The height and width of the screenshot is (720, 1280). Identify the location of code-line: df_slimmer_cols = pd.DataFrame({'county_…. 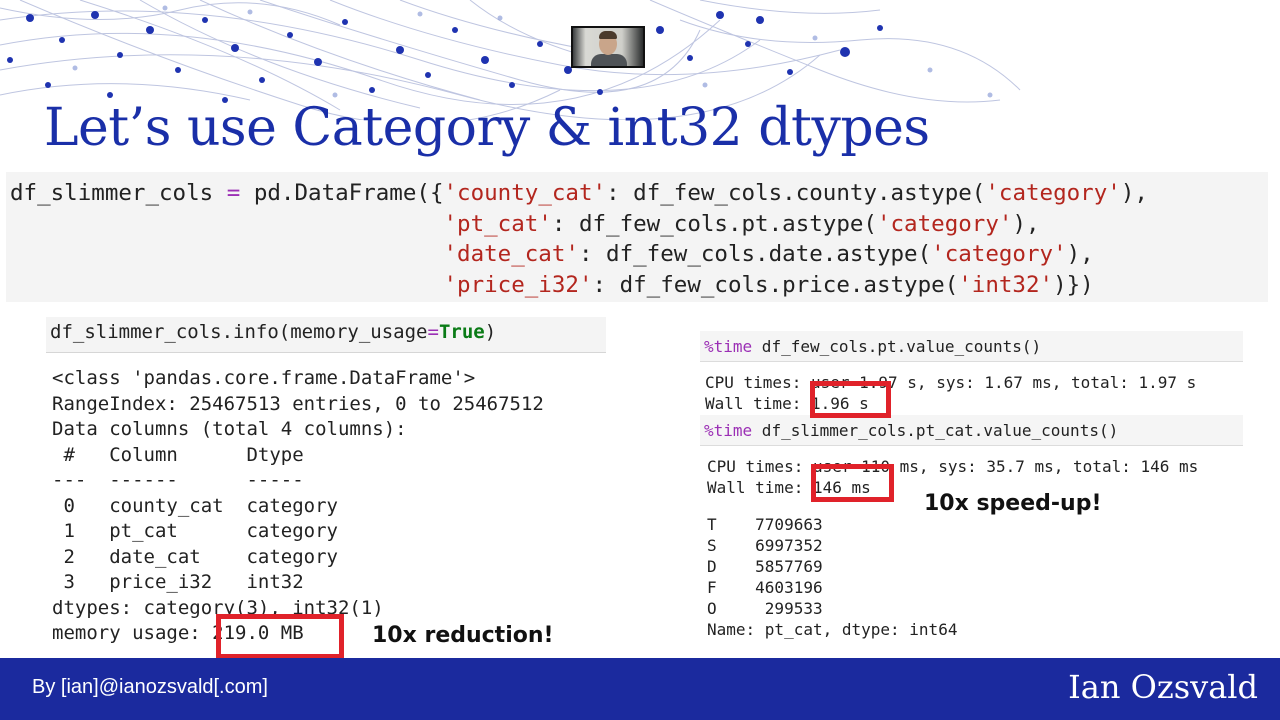
(579, 193).